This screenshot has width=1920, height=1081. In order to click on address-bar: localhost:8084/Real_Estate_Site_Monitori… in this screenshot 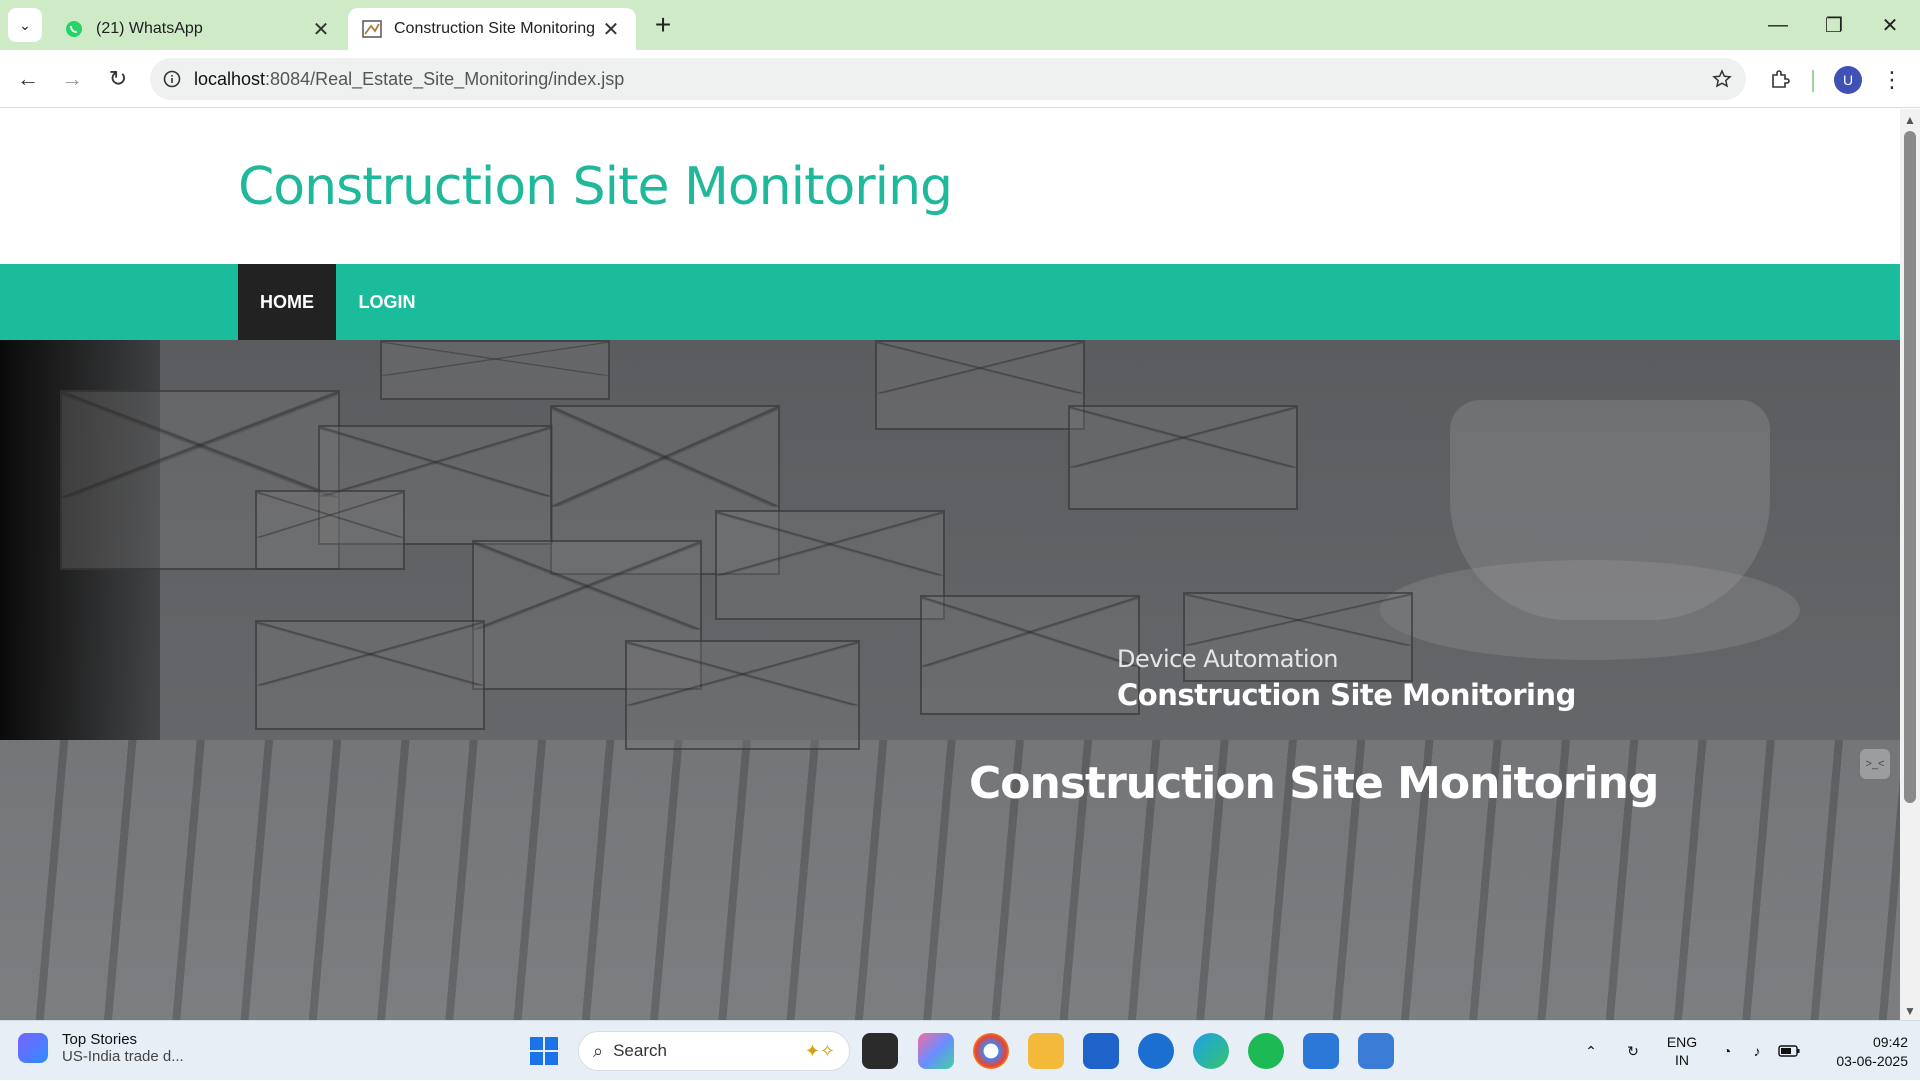, I will do `click(948, 79)`.